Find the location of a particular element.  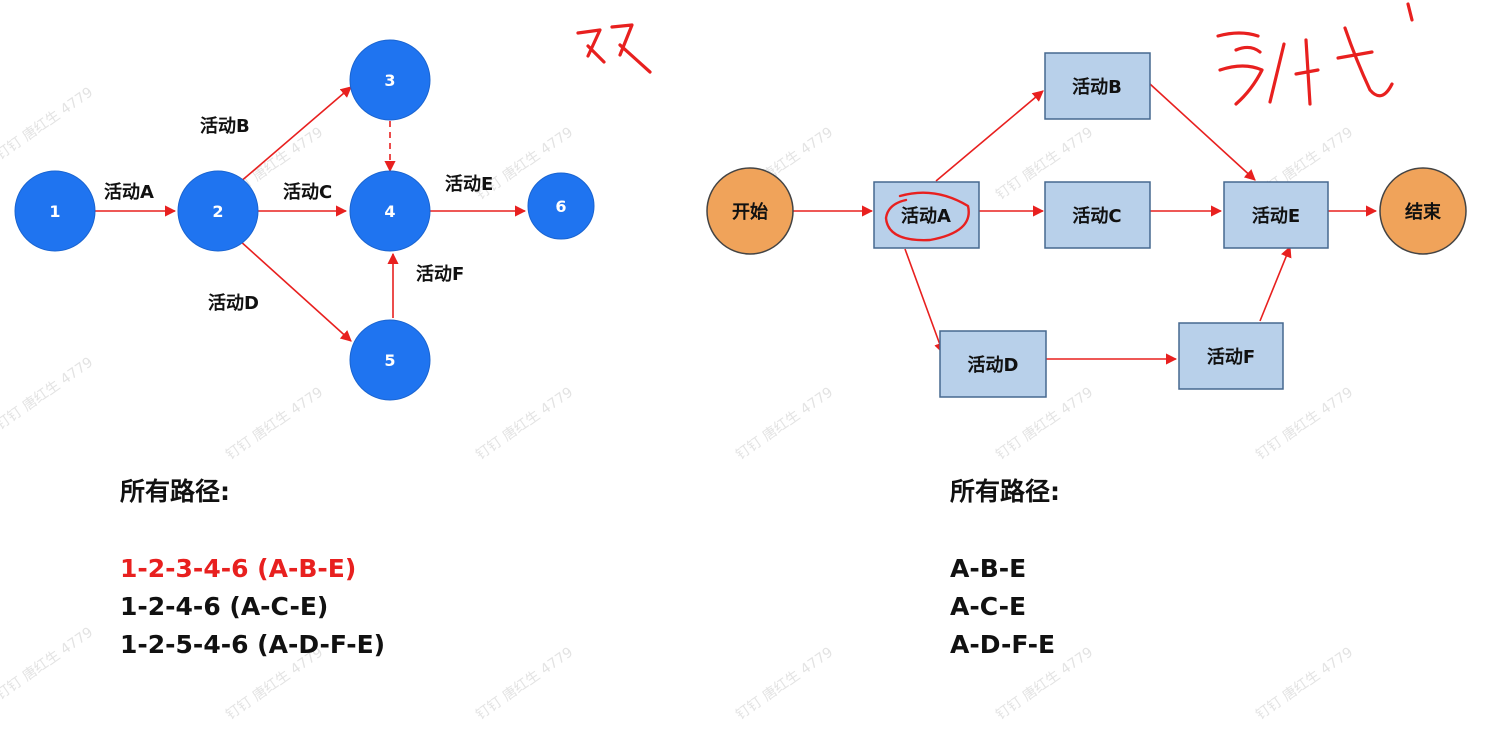

left-paths-title: 所有路径: is located at coordinates (175, 491).